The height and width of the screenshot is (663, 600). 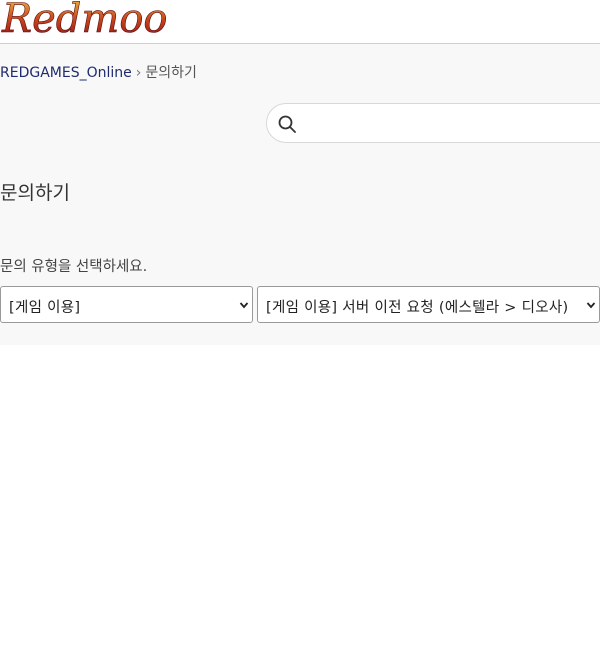 I want to click on logo-text: Redmoon, so click(x=85, y=21).